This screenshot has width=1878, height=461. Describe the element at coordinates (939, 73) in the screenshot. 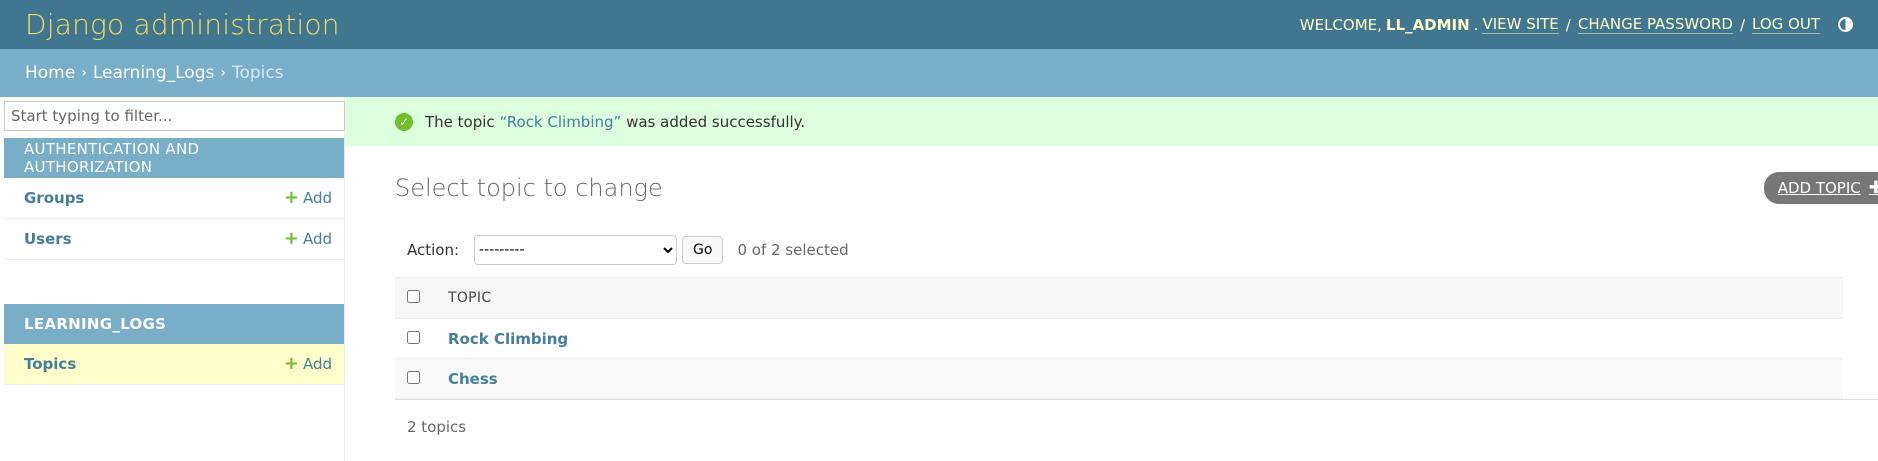

I see `breadcrumb: Home › Learning_Logs › Topics` at that location.